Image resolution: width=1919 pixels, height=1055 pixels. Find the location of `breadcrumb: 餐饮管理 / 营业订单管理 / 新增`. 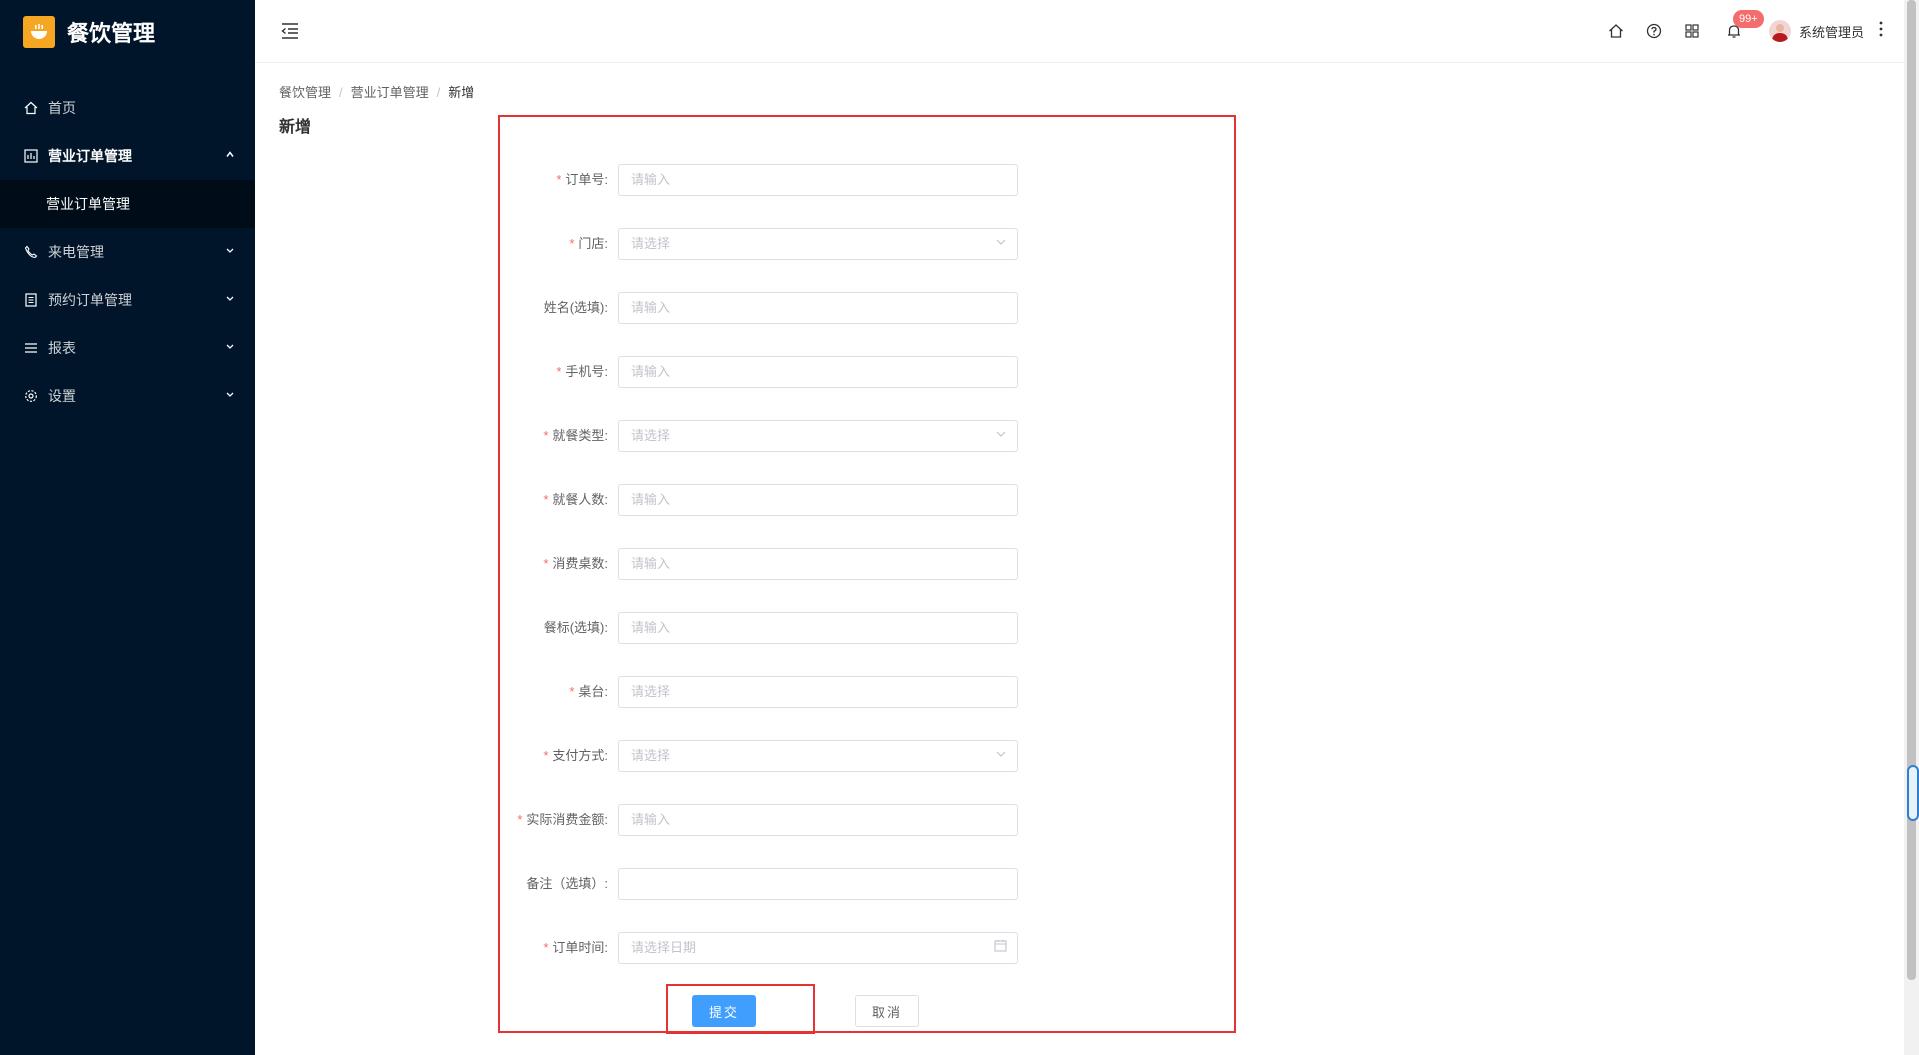

breadcrumb: 餐饮管理 / 营业订单管理 / 新增 is located at coordinates (376, 91).